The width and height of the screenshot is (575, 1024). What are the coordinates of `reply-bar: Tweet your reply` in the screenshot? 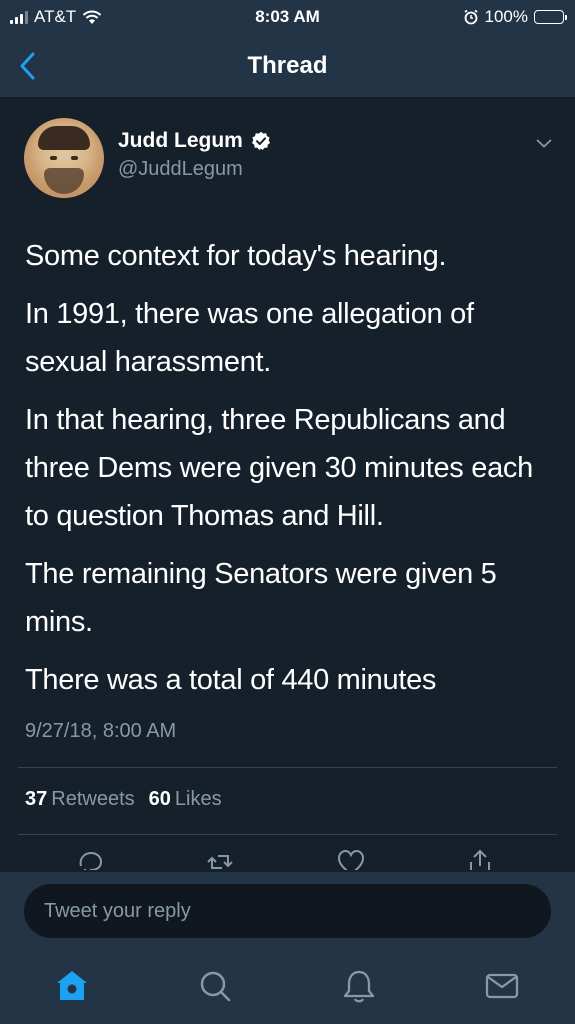 It's located at (287, 912).